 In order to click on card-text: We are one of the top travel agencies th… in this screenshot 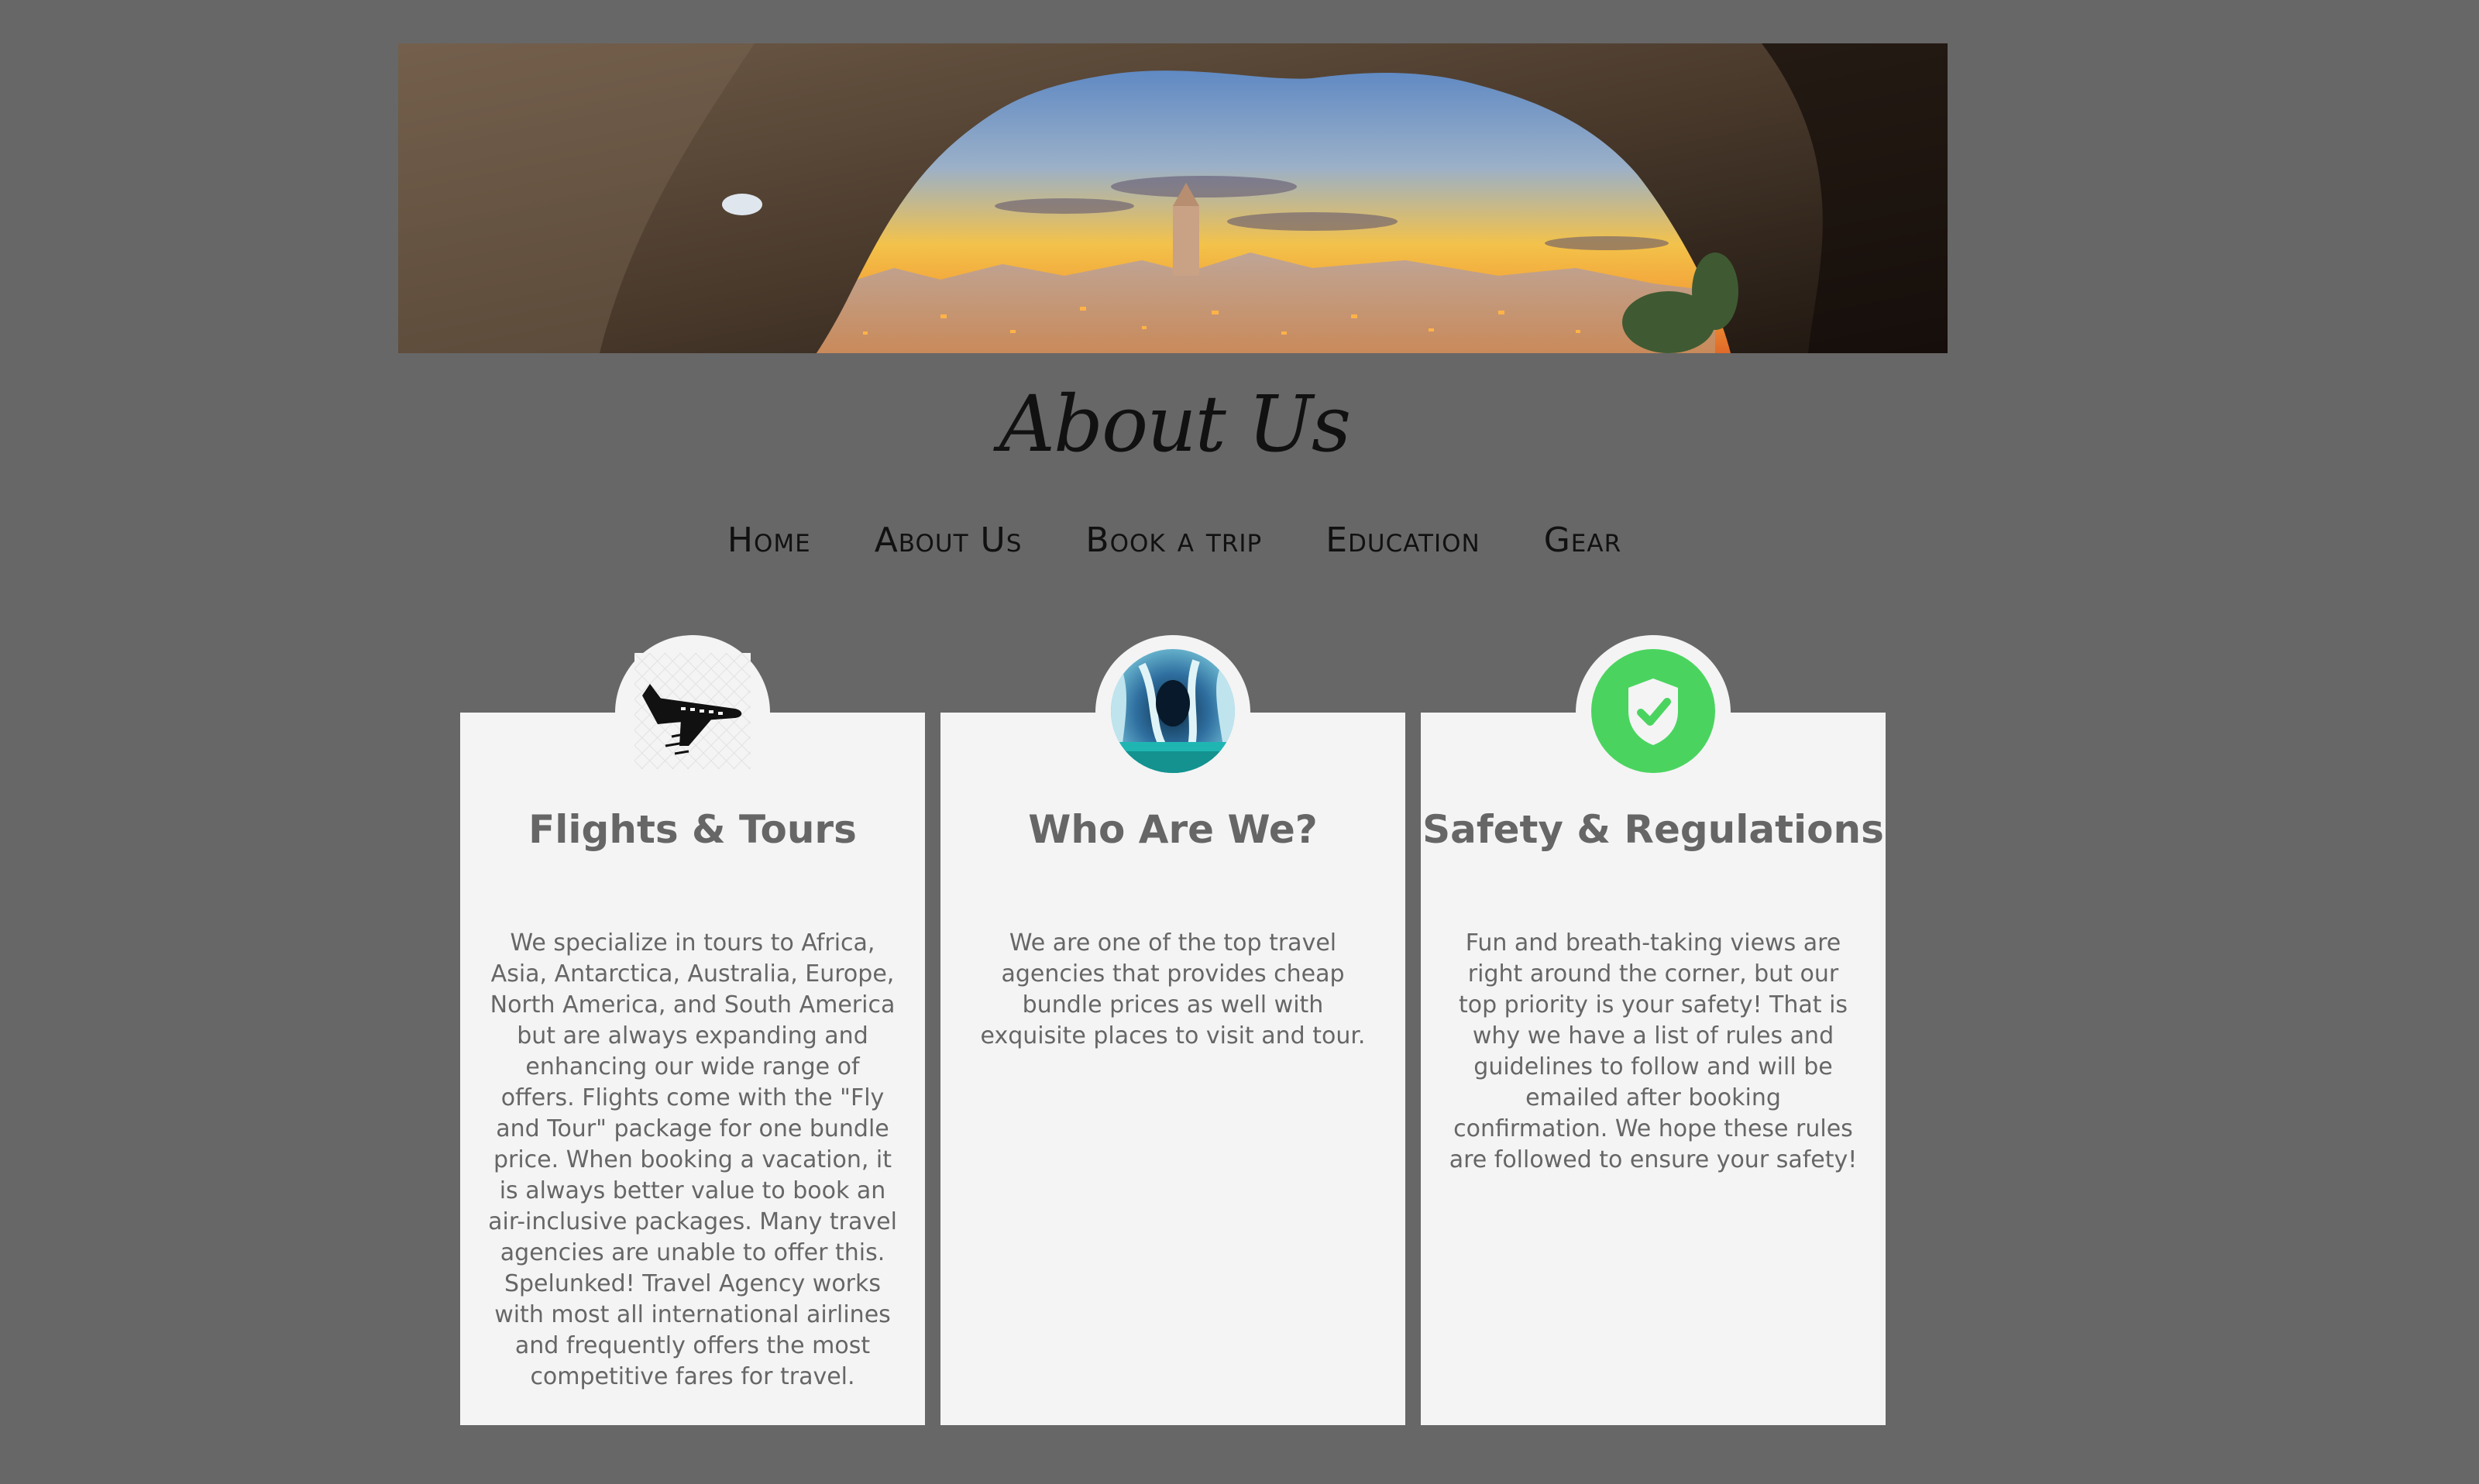, I will do `click(1173, 989)`.